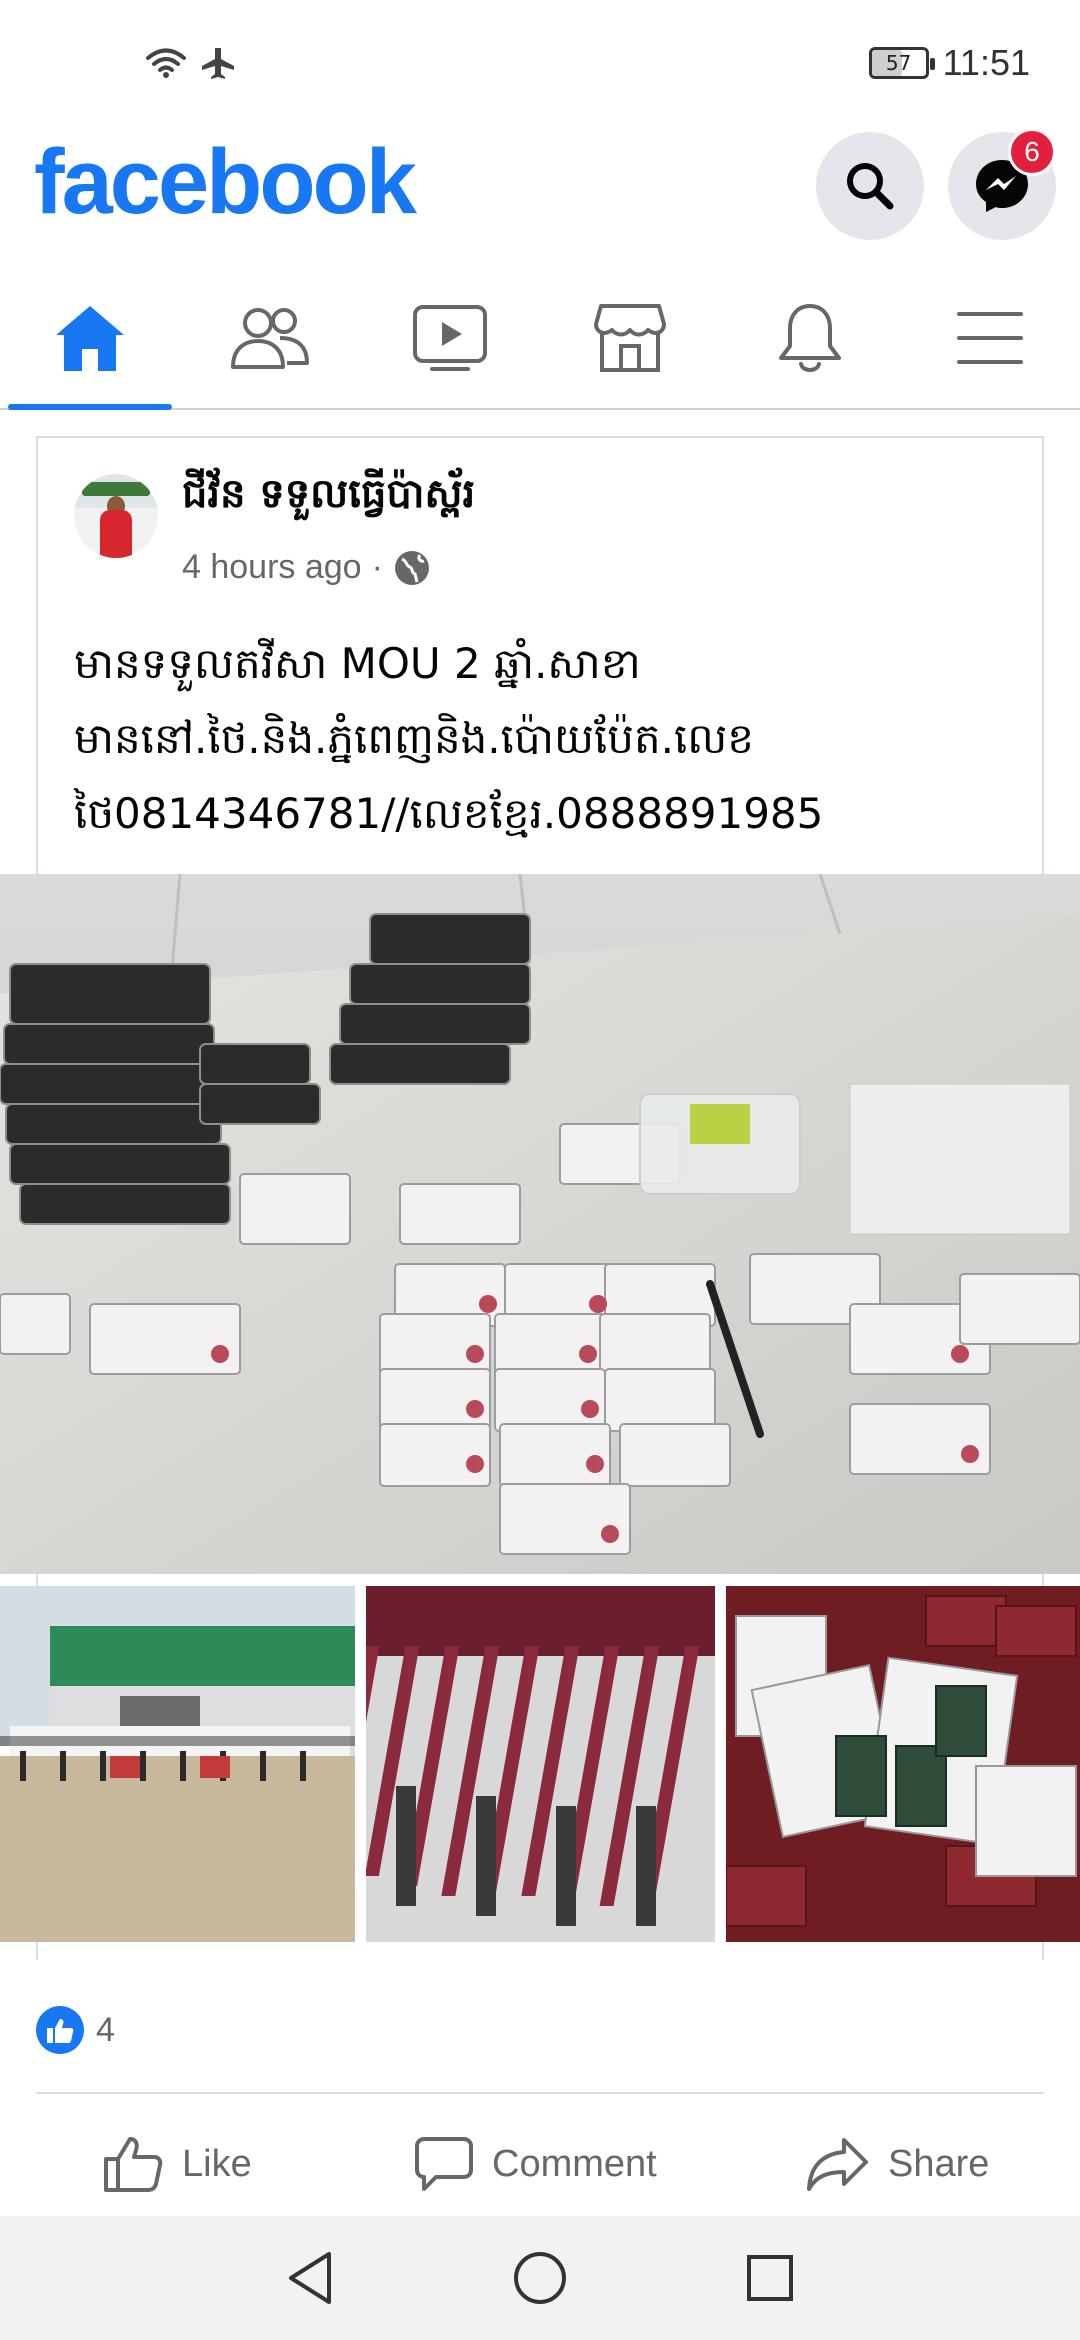 The width and height of the screenshot is (1080, 2340). I want to click on back-button, so click(310, 2278).